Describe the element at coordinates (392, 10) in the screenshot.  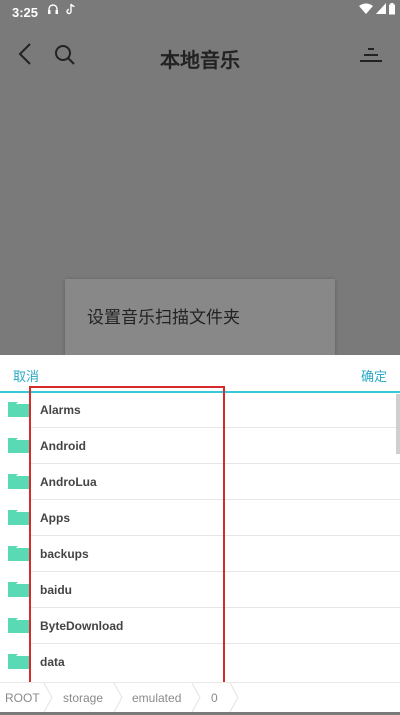
I see `battery-icon` at that location.